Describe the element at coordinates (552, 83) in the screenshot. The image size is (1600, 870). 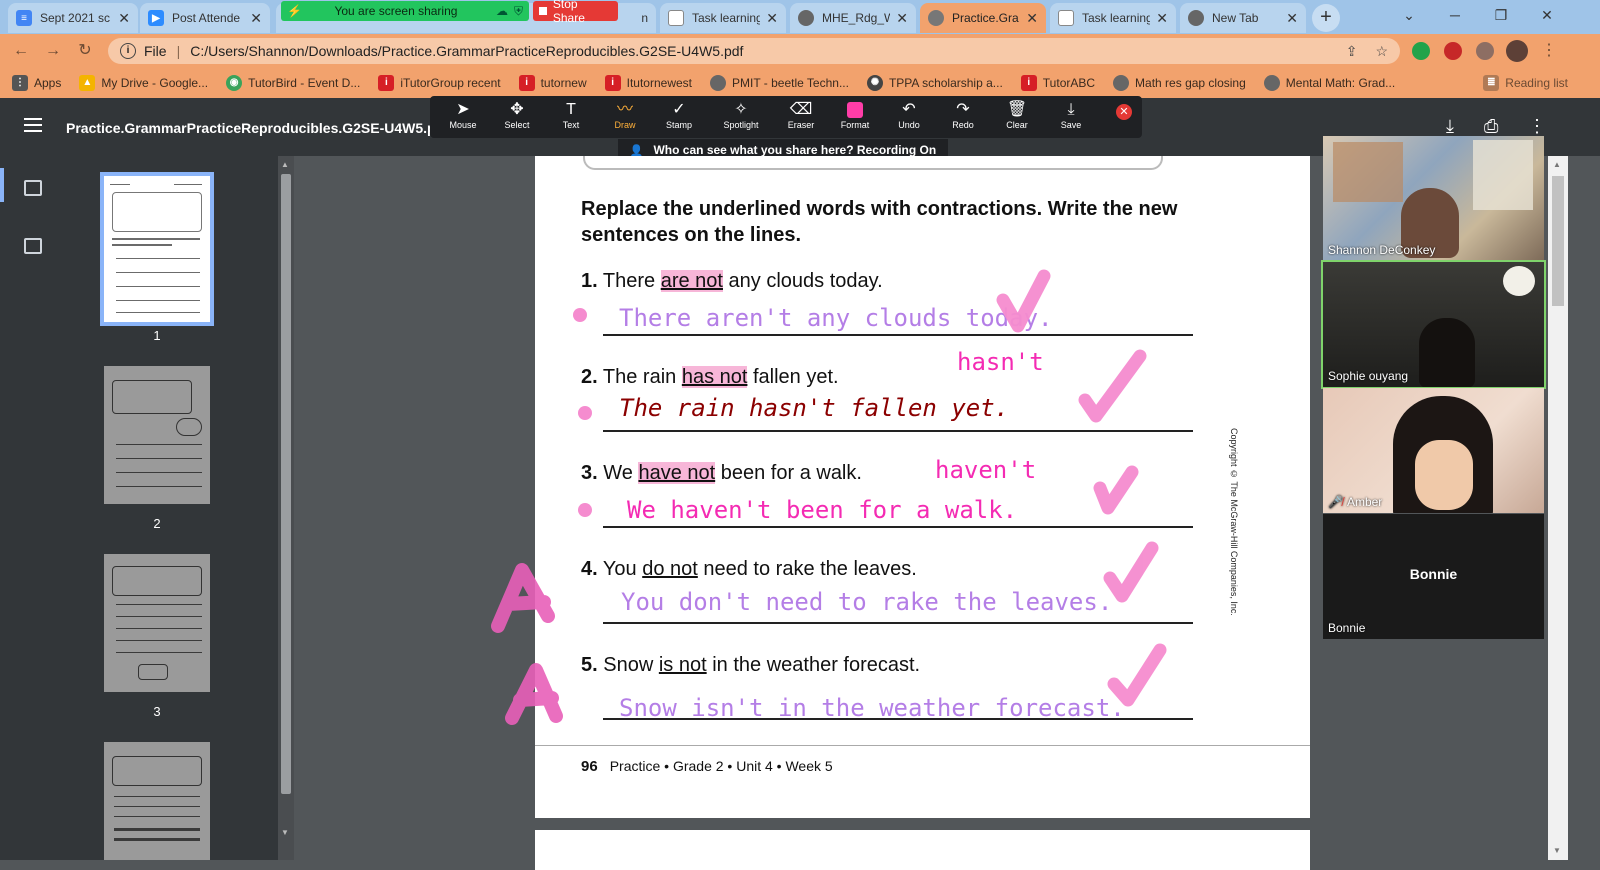
I see `bookmark-tutornew: i tutornew` at that location.